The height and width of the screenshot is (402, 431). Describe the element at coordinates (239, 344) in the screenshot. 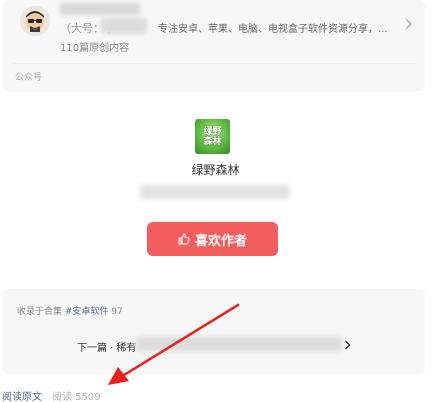

I see `next-article-title-redacted` at that location.